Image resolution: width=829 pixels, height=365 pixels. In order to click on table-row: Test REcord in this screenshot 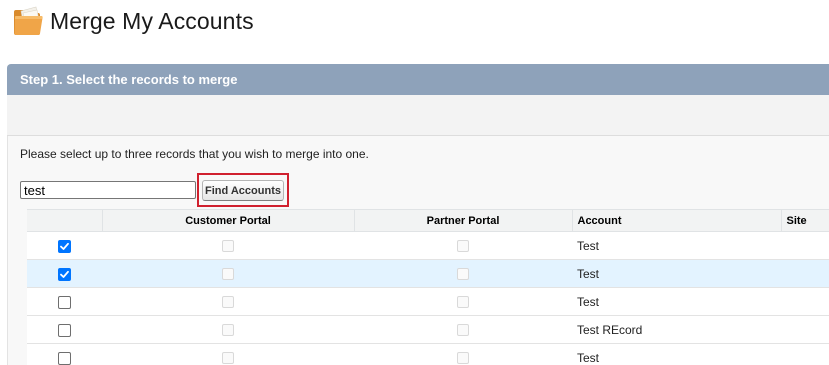, I will do `click(428, 329)`.